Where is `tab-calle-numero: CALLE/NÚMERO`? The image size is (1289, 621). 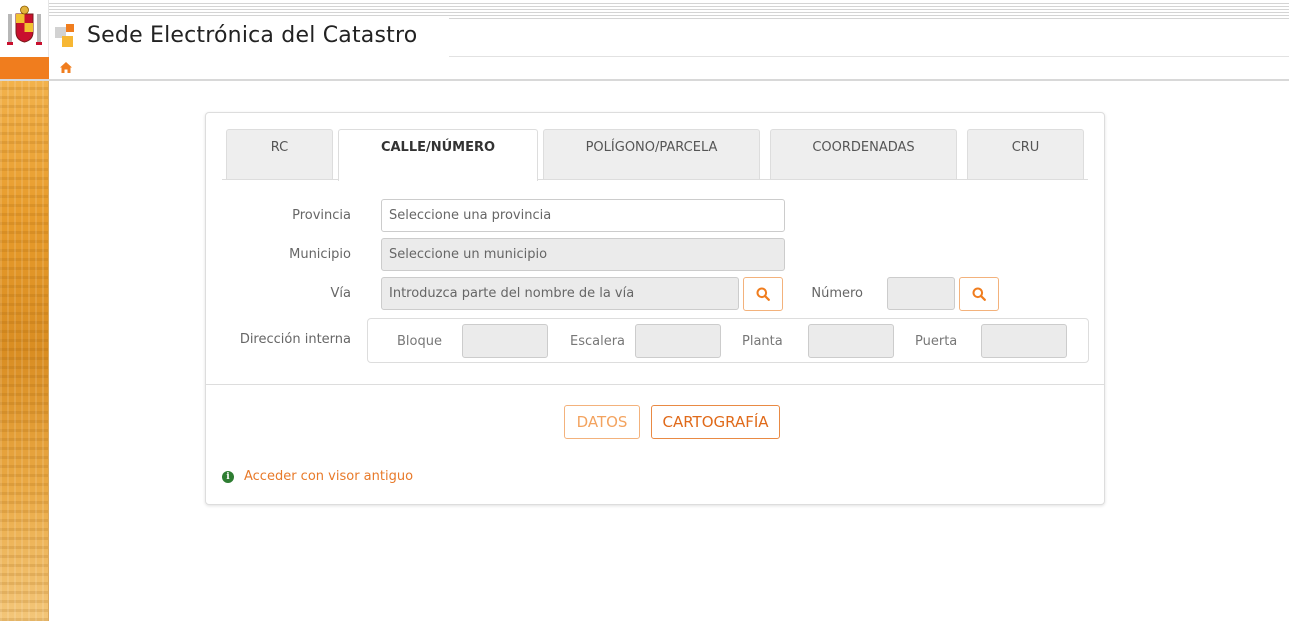 tab-calle-numero: CALLE/NÚMERO is located at coordinates (438, 155).